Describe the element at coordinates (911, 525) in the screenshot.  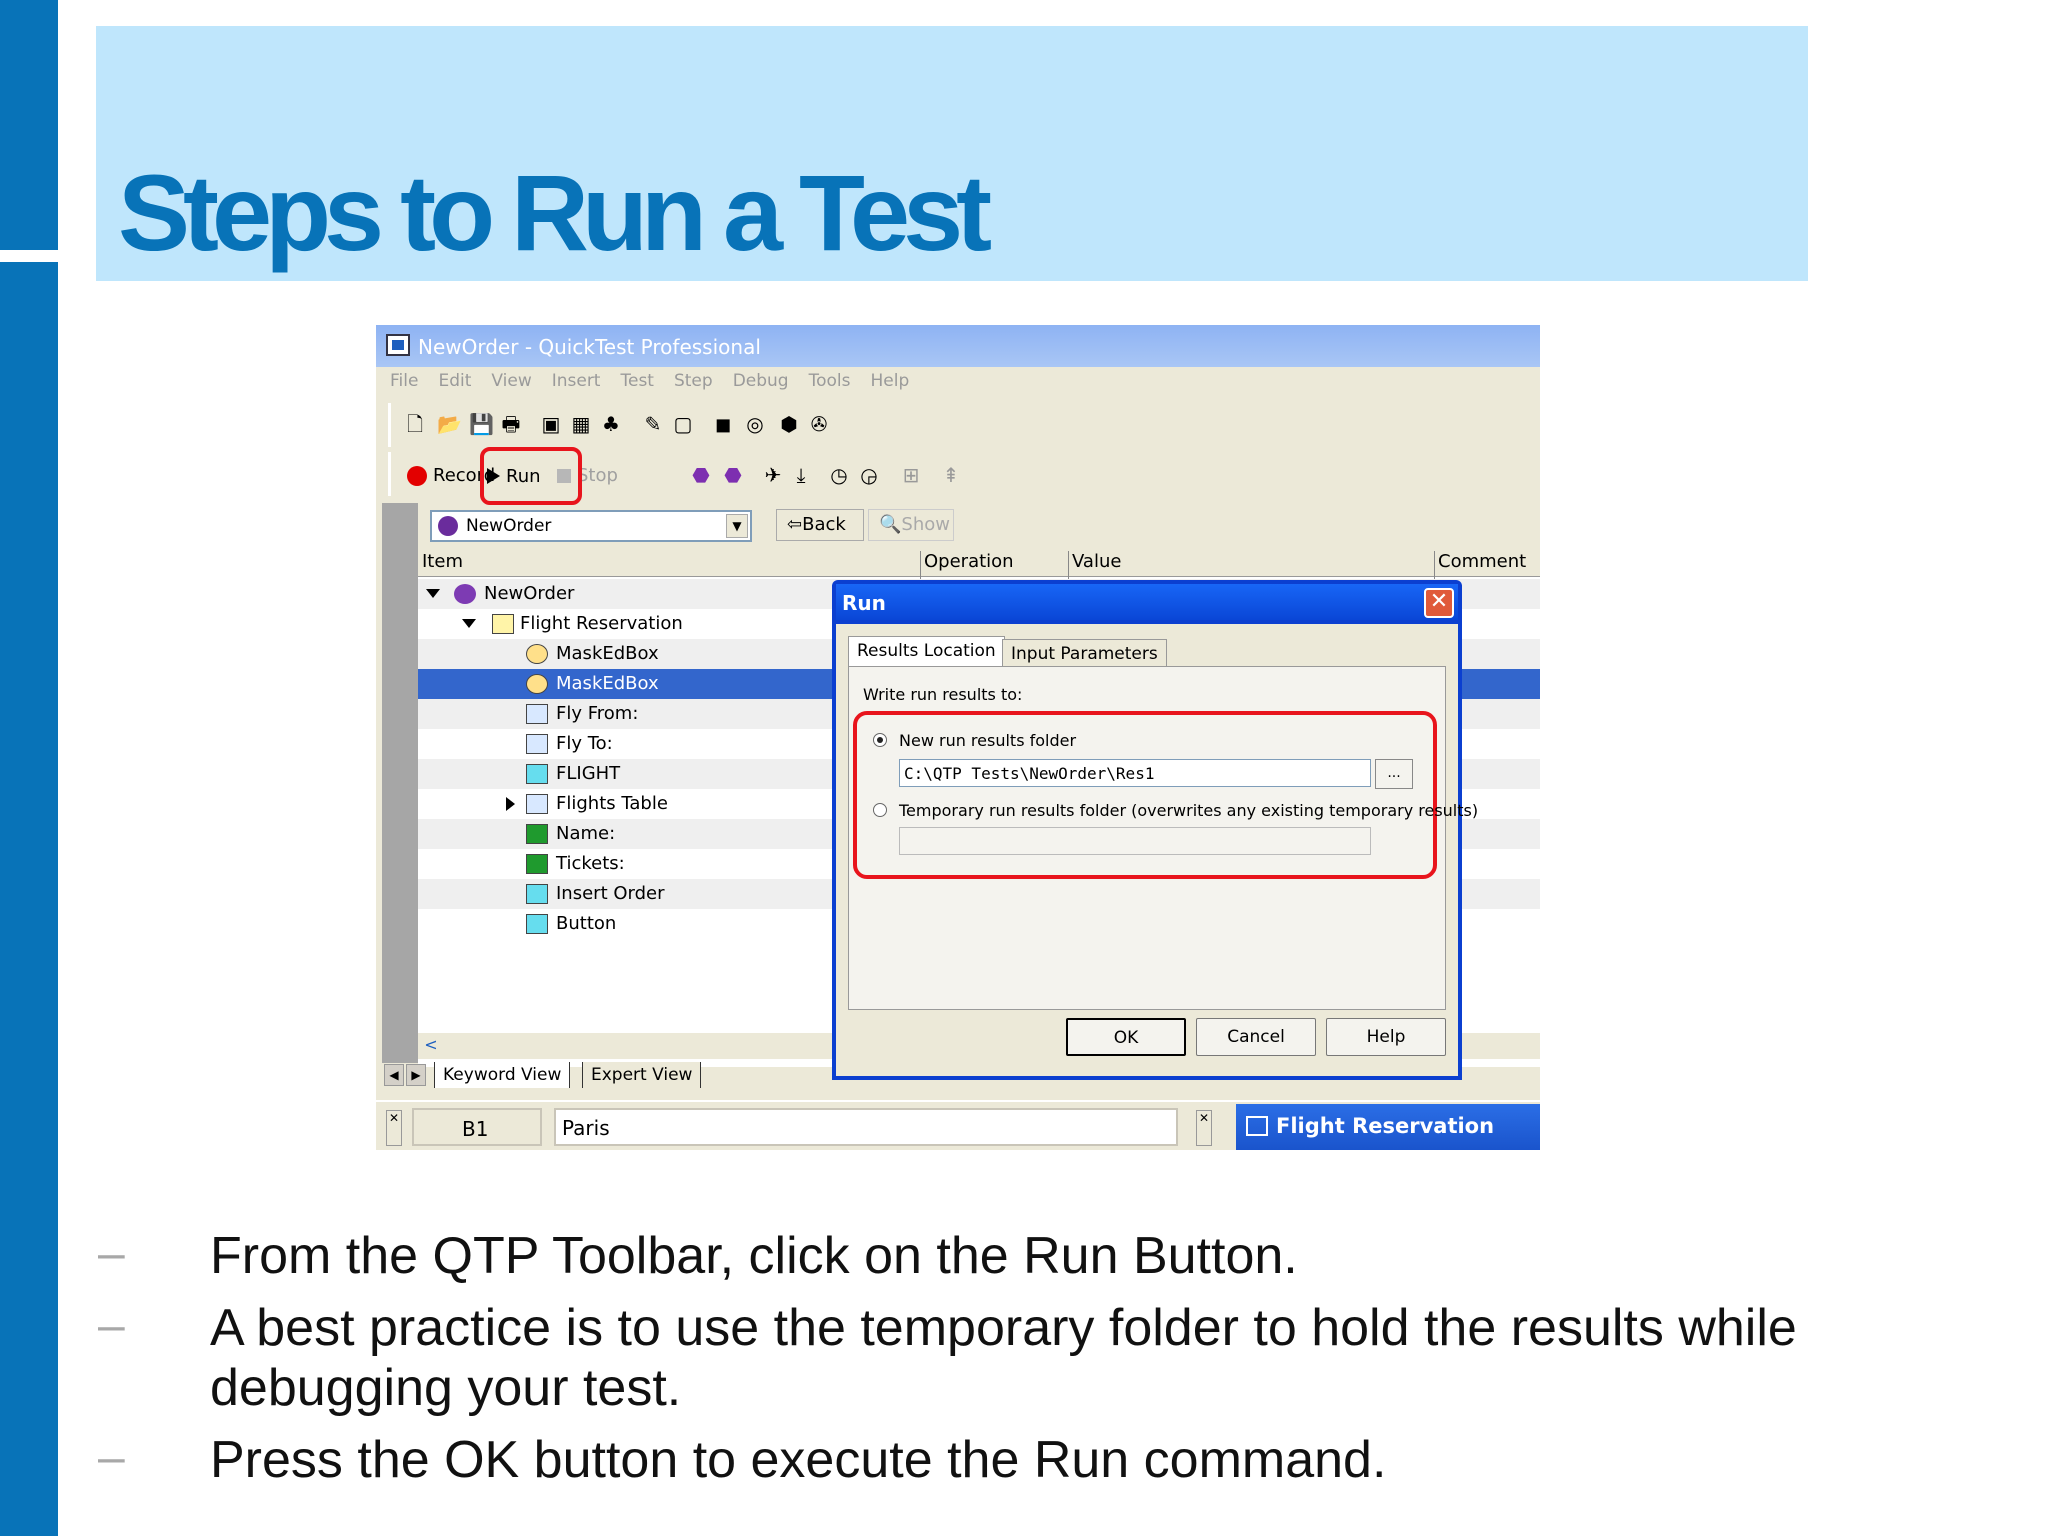
I see `show-button: 🔍Show` at that location.